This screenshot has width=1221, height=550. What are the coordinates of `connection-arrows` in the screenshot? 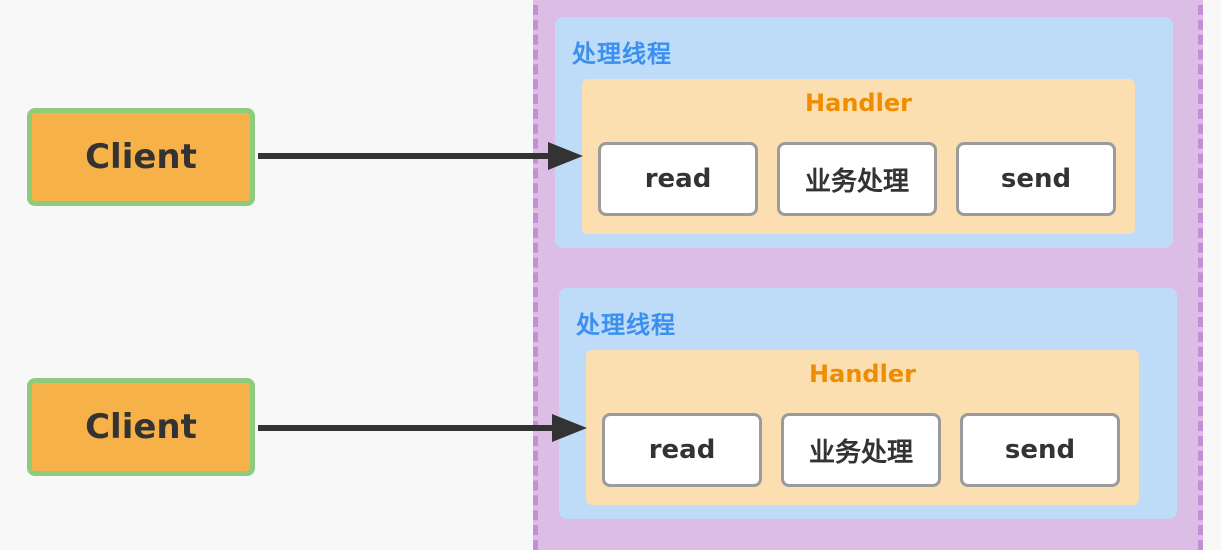 It's located at (422, 292).